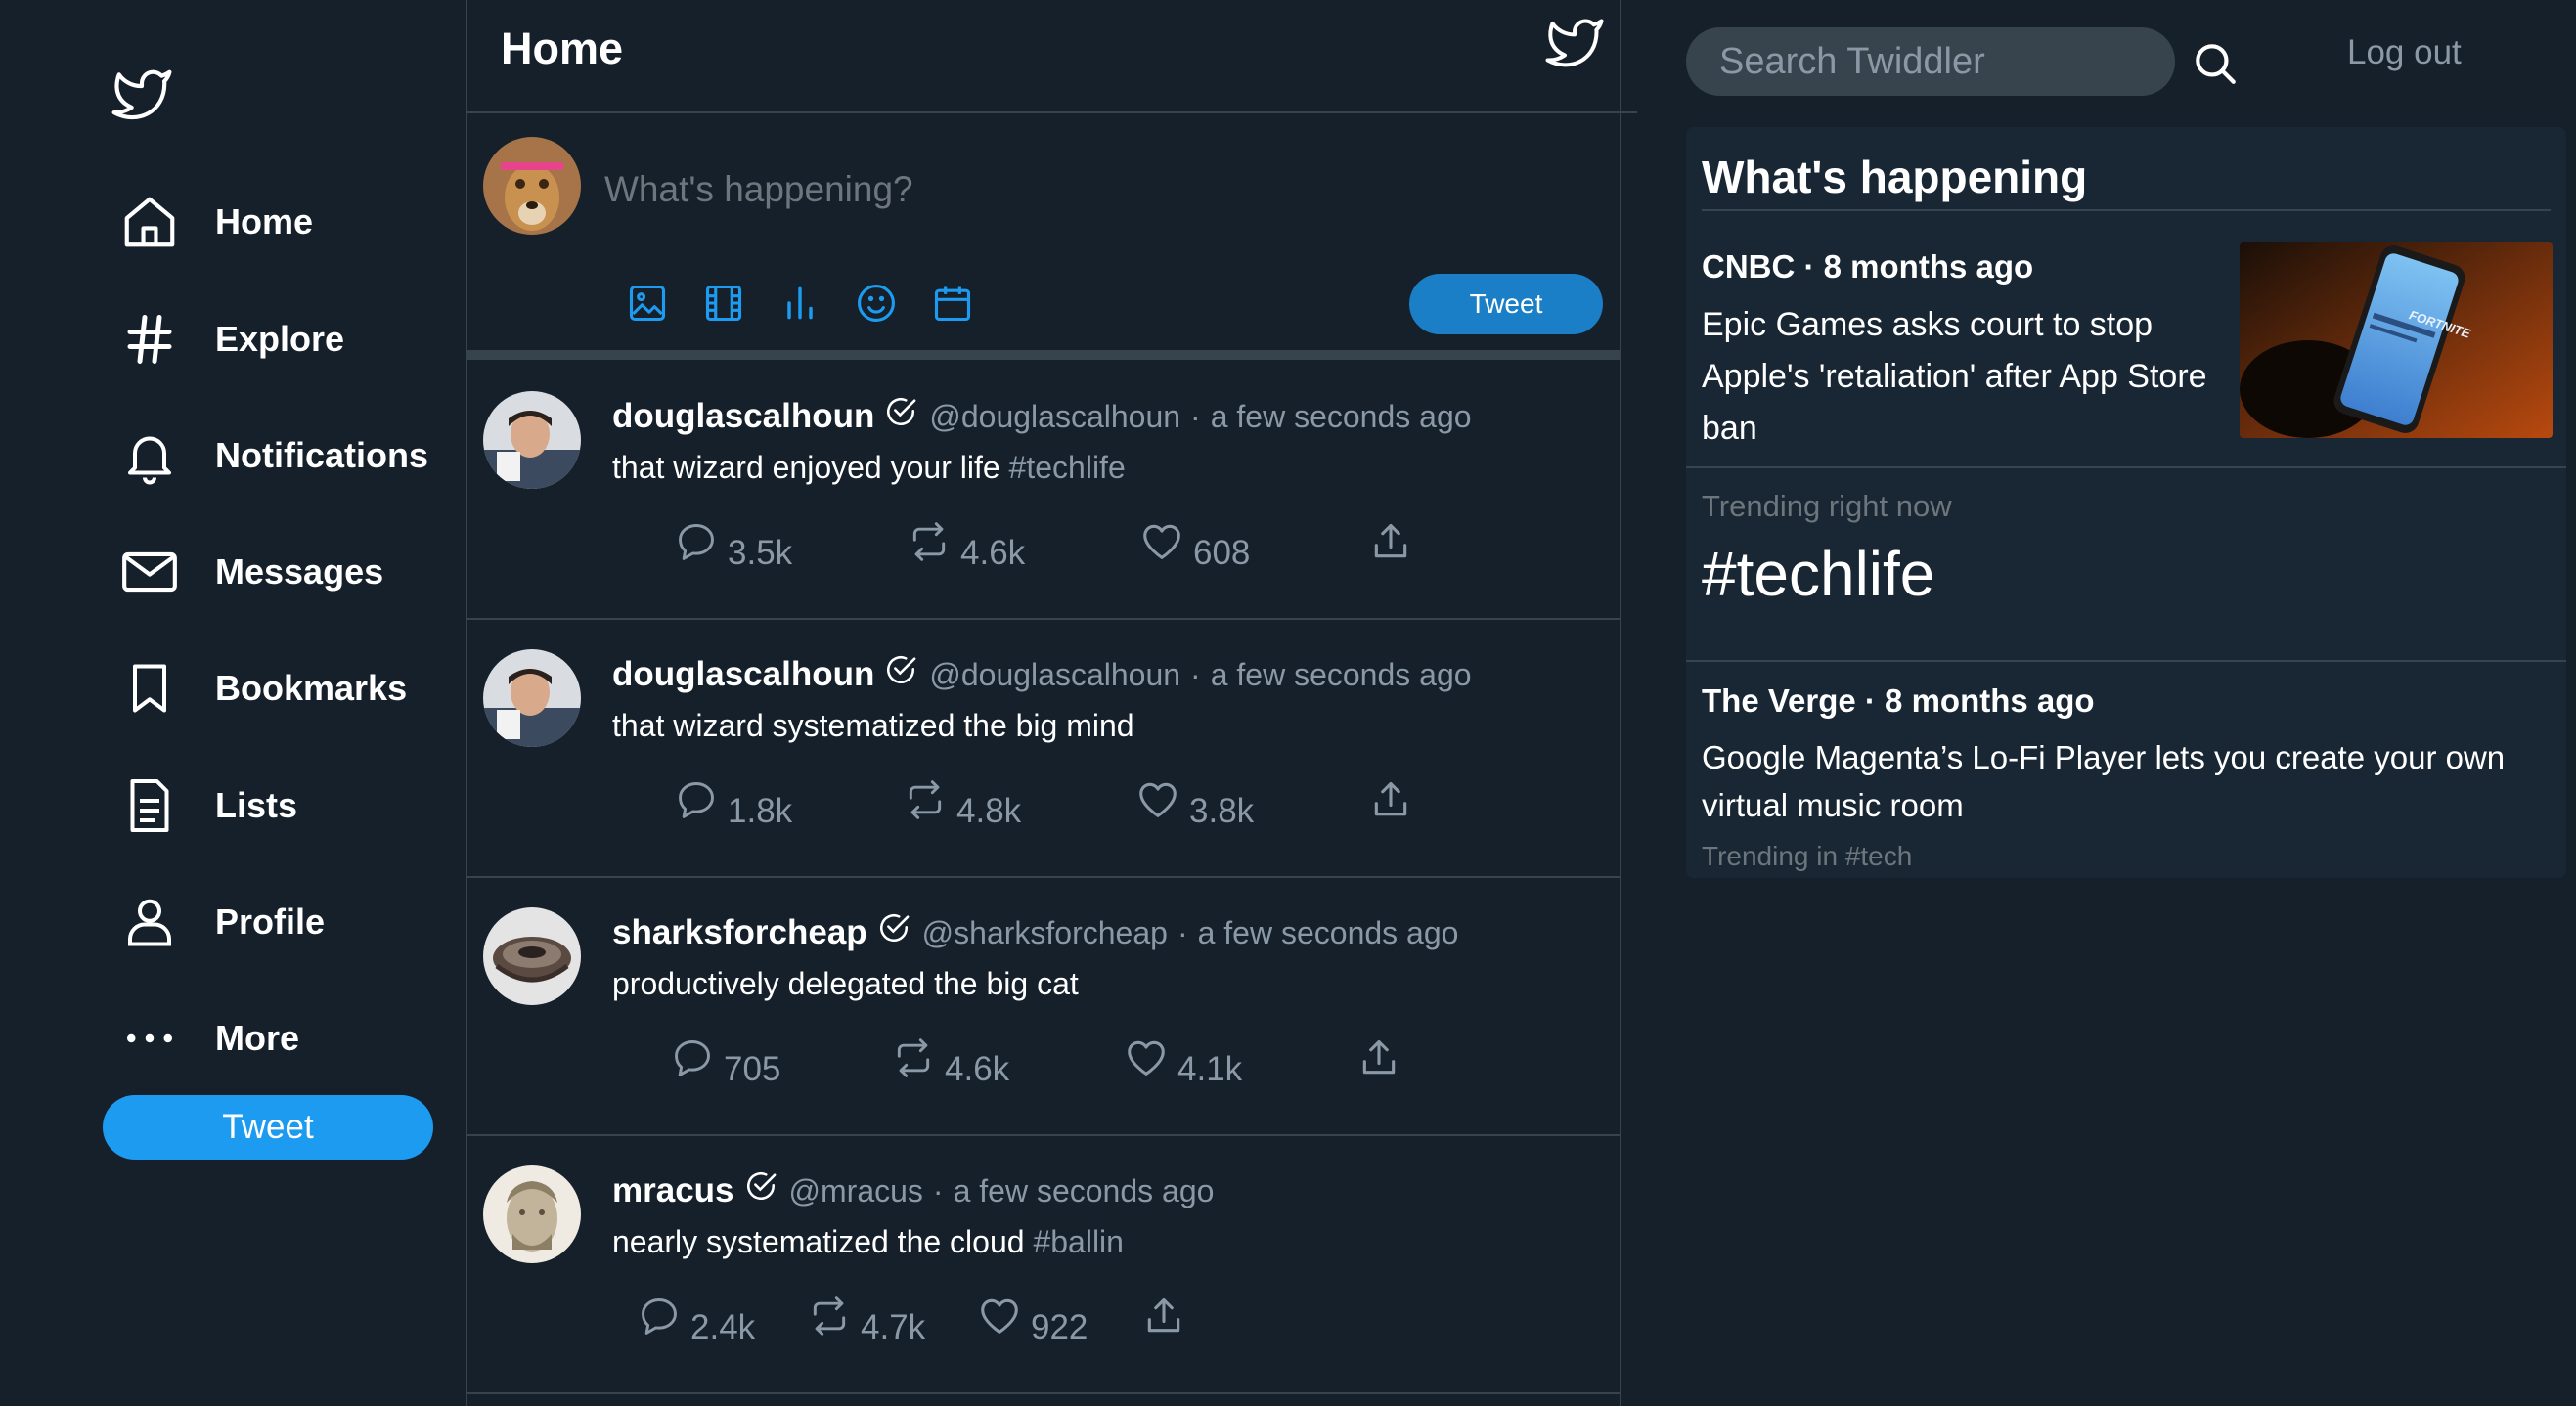  I want to click on reply-button: 3.5k, so click(732, 545).